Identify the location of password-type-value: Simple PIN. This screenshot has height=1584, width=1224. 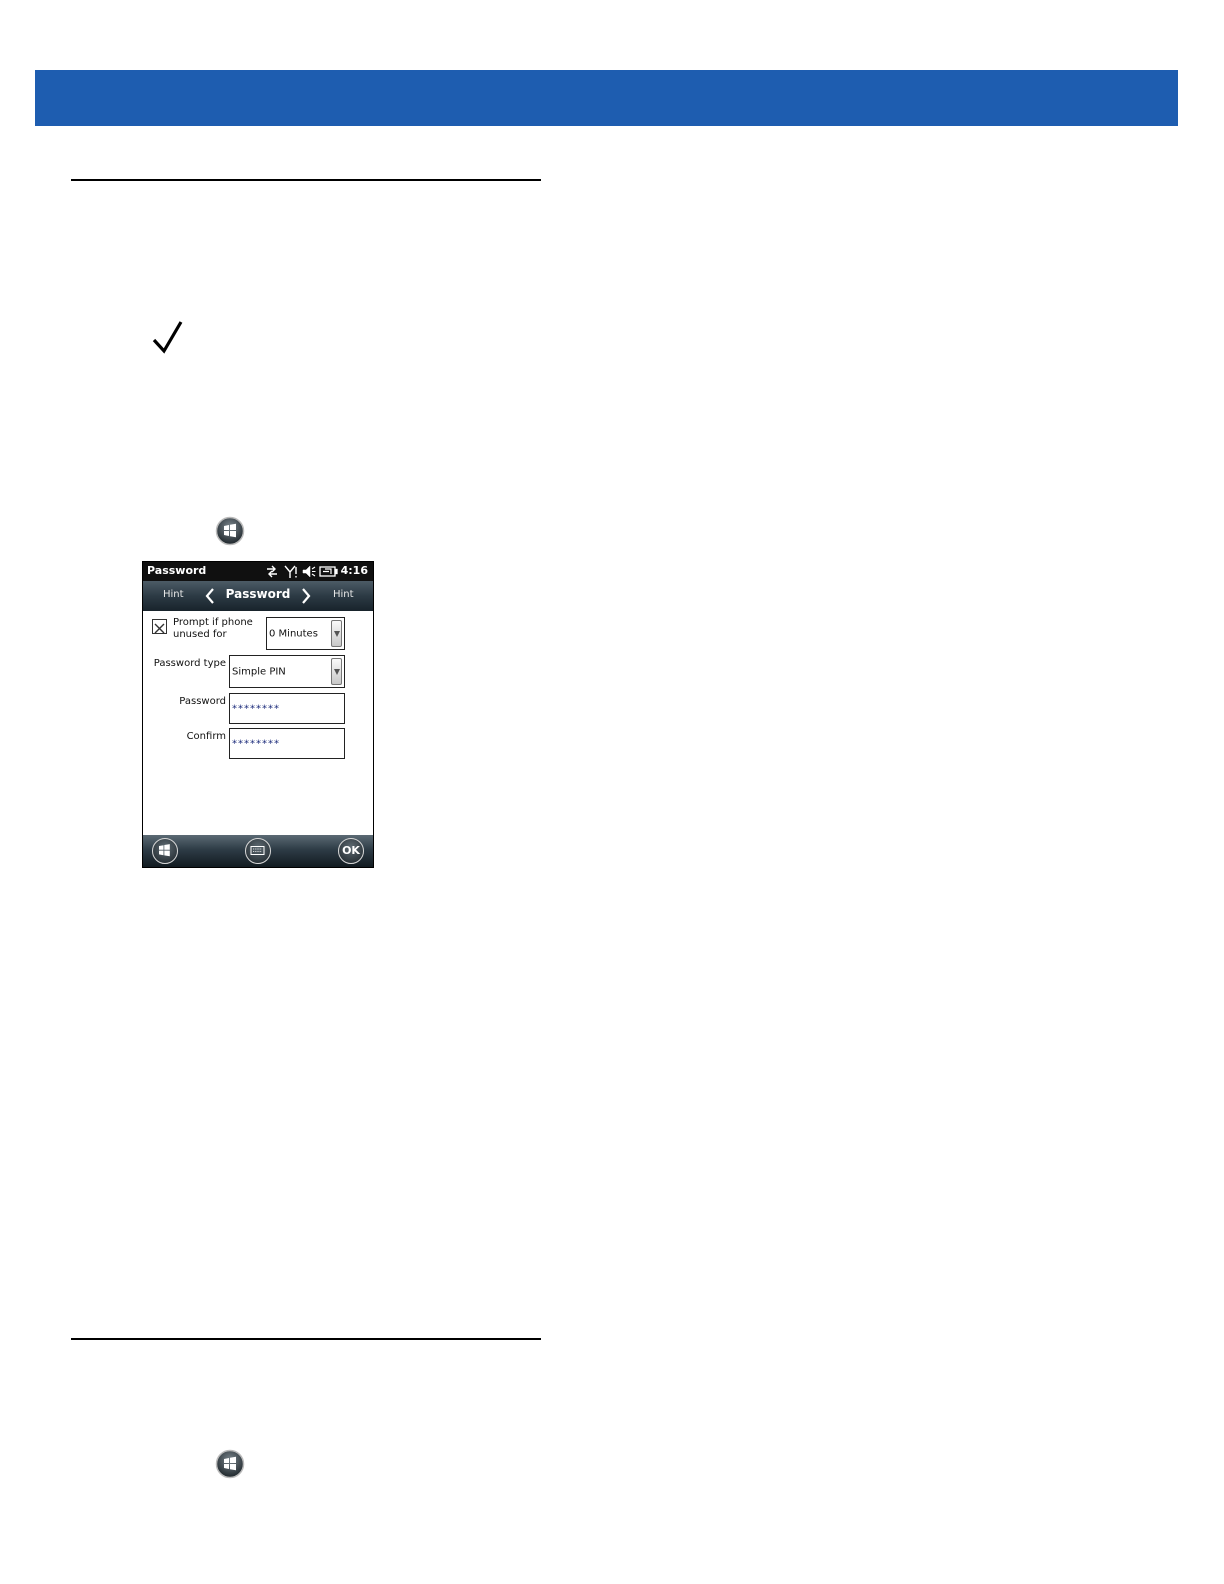
(259, 671).